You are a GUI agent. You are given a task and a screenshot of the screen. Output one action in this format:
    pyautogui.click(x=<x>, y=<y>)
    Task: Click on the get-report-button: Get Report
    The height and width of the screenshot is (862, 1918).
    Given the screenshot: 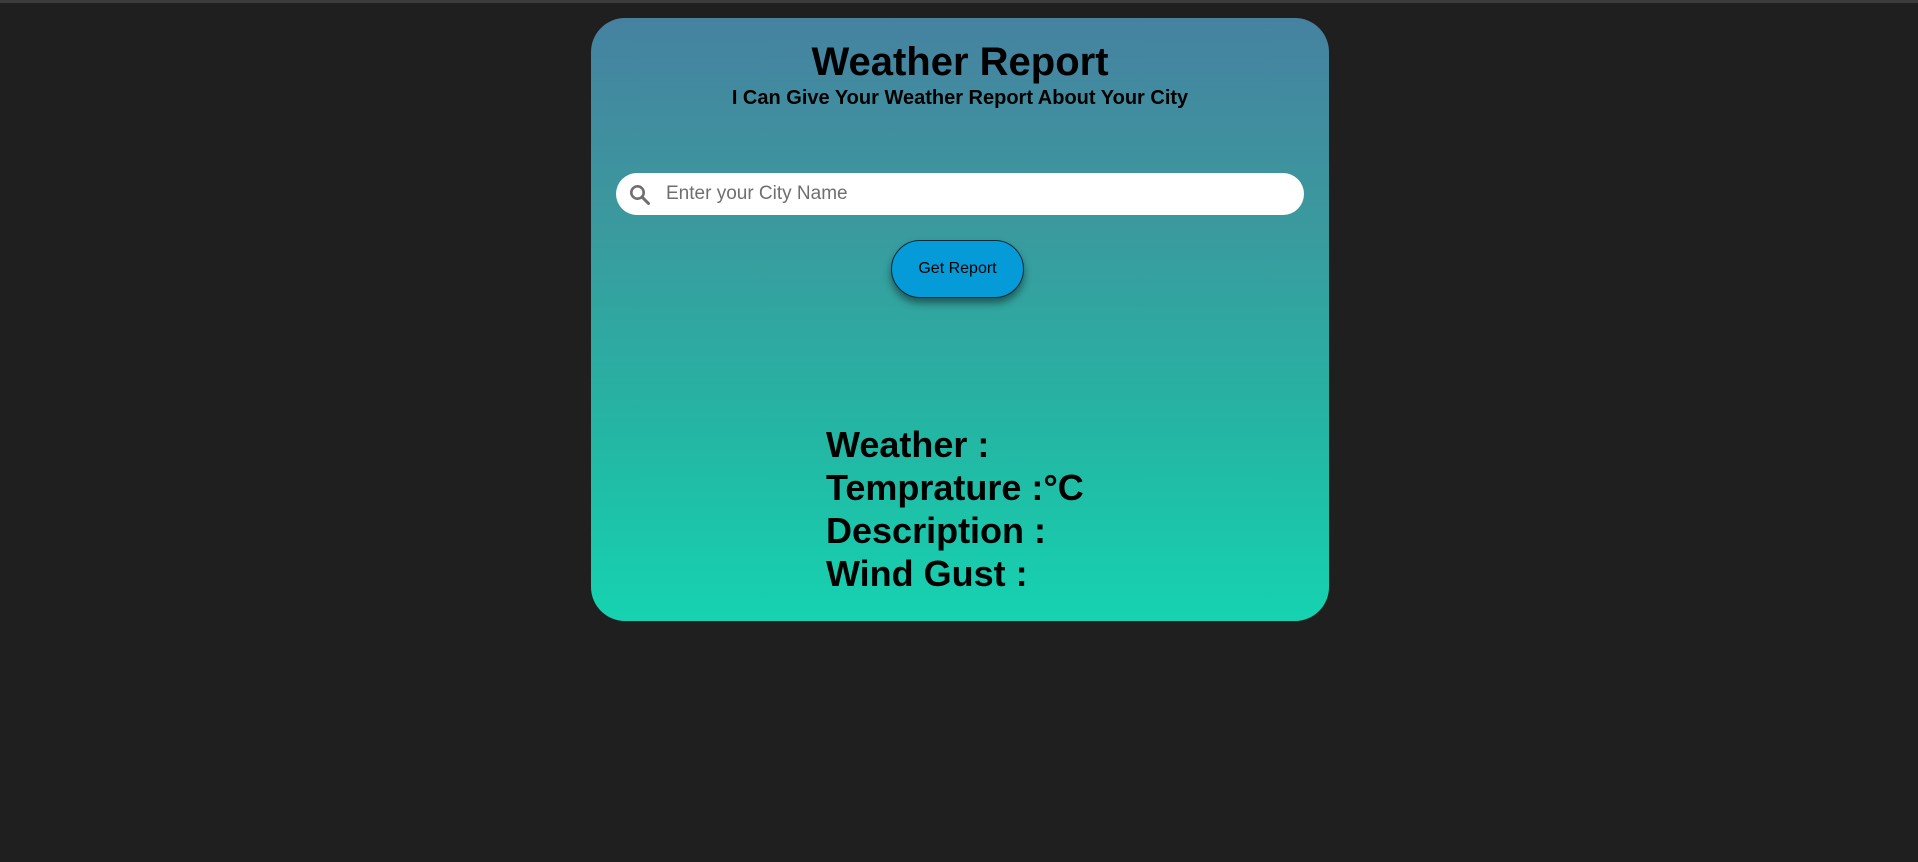 What is the action you would take?
    pyautogui.click(x=957, y=269)
    